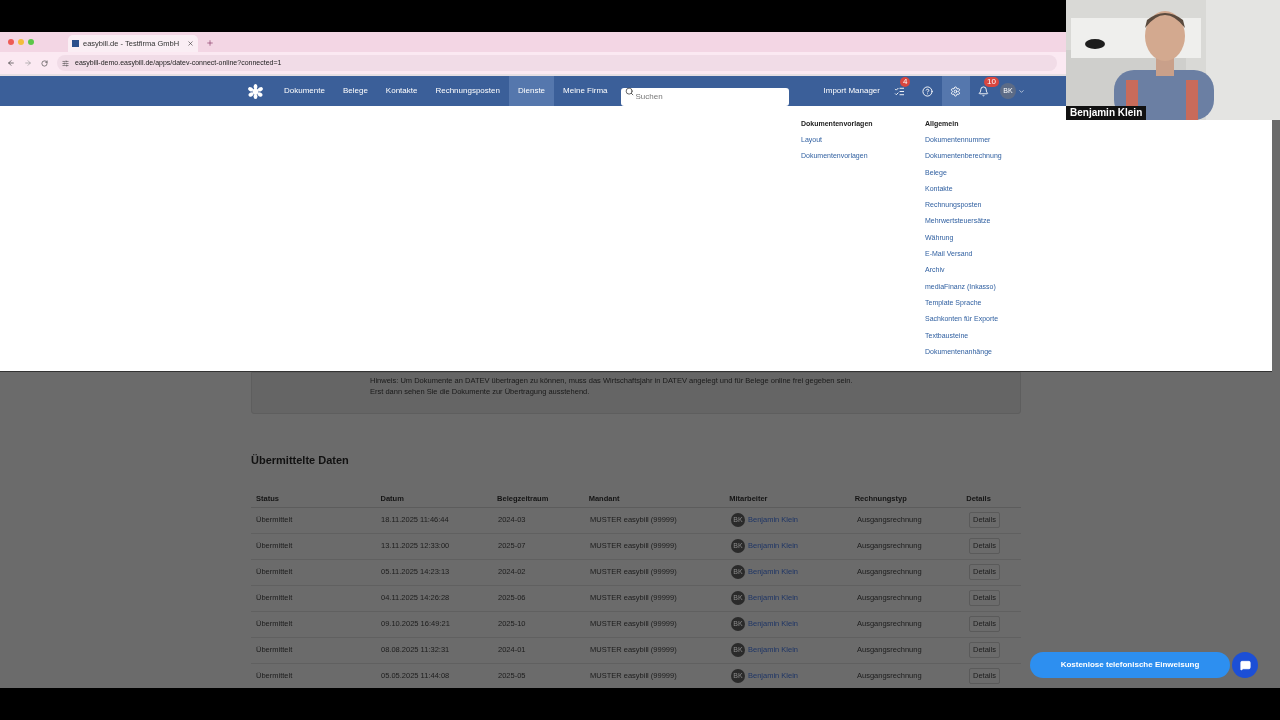  I want to click on phone-onboarding-button: Kostenlose telefonische Einweisung, so click(1130, 665).